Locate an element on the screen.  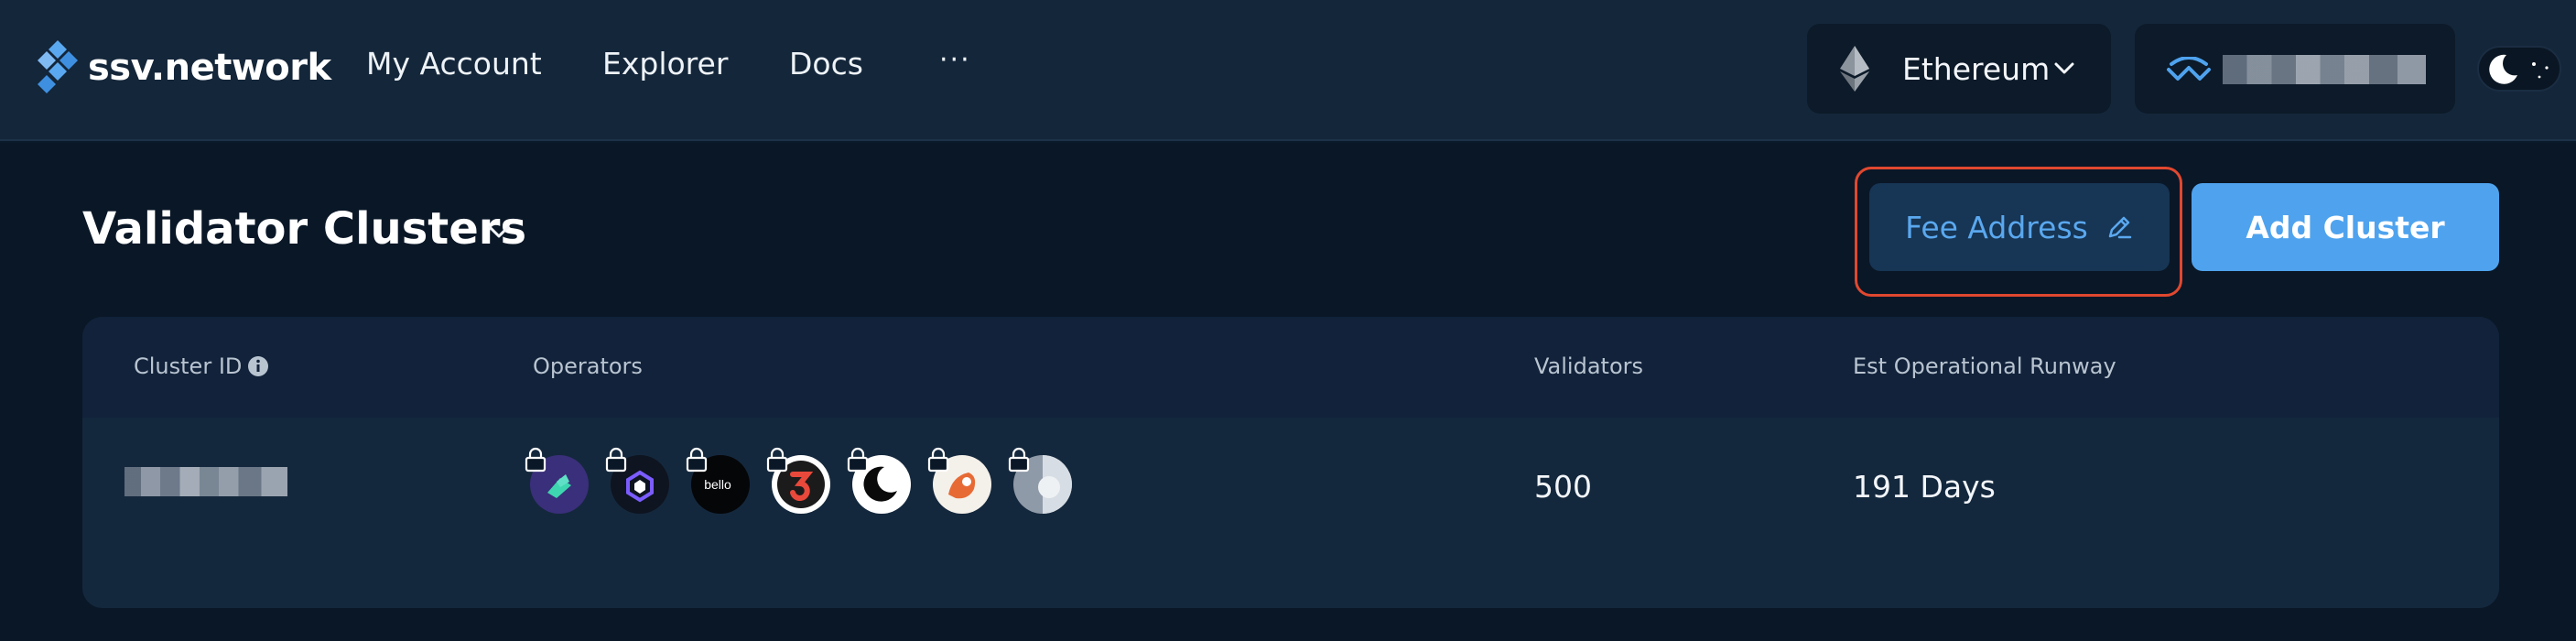
validators-count: 500 is located at coordinates (1563, 487).